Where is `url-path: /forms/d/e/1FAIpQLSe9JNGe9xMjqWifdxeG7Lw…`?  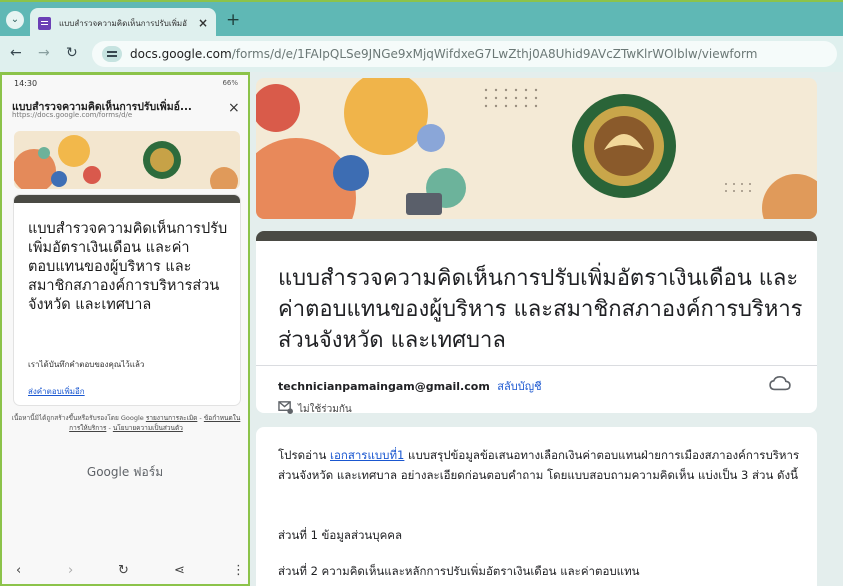 url-path: /forms/d/e/1FAIpQLSe9JNGe9xMjqWifdxeG7Lw… is located at coordinates (494, 54).